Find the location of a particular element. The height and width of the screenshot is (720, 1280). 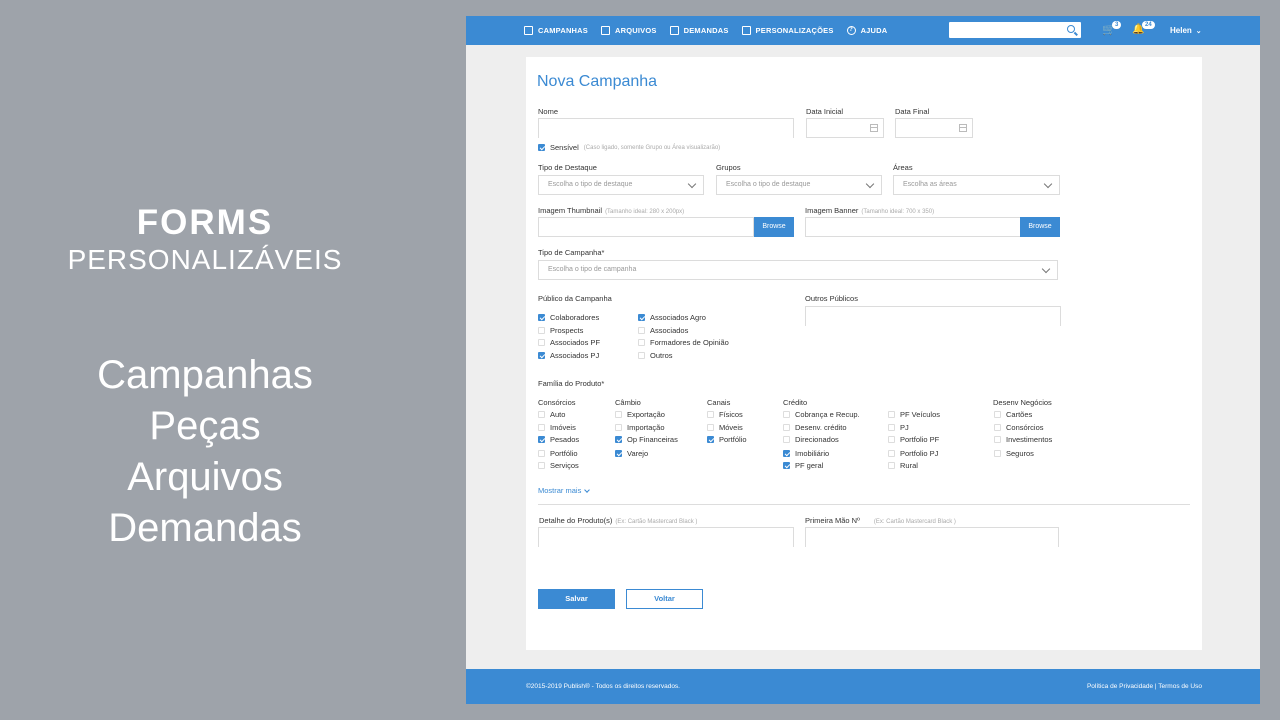

thumb-label-text: Imagem Thumbnail is located at coordinates (570, 210).